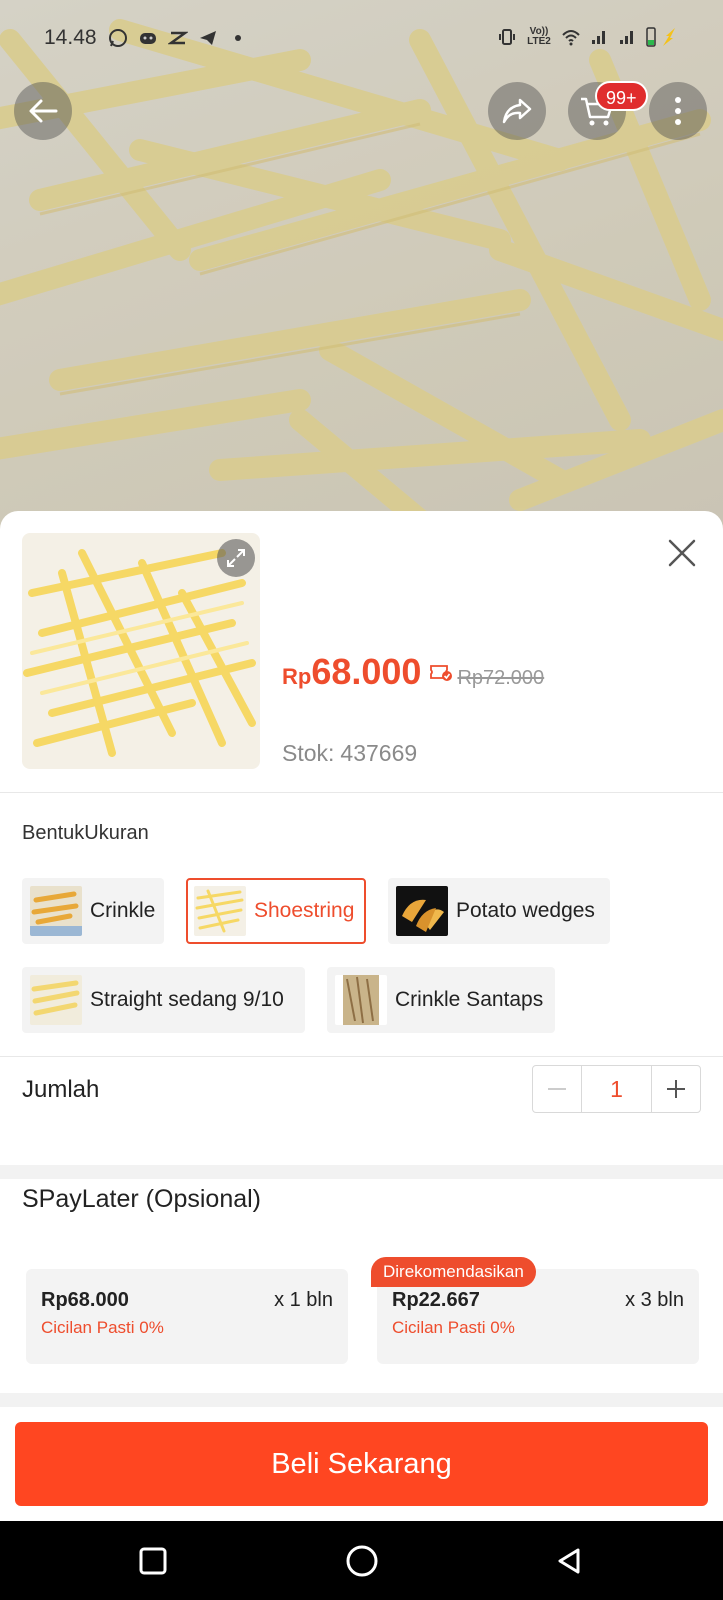  I want to click on telegram-icon, so click(208, 38).